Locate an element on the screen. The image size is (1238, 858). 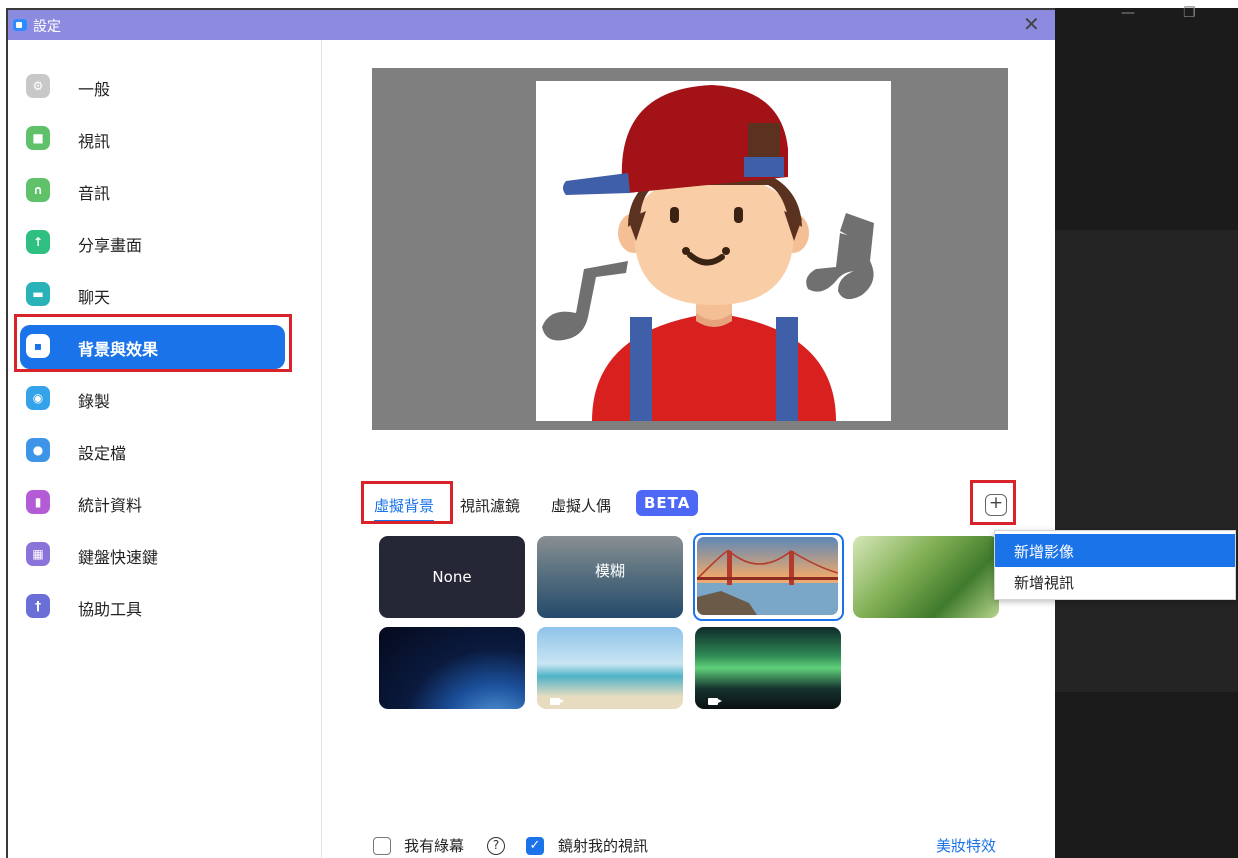
background-thumb-golden-gate is located at coordinates (768, 577).